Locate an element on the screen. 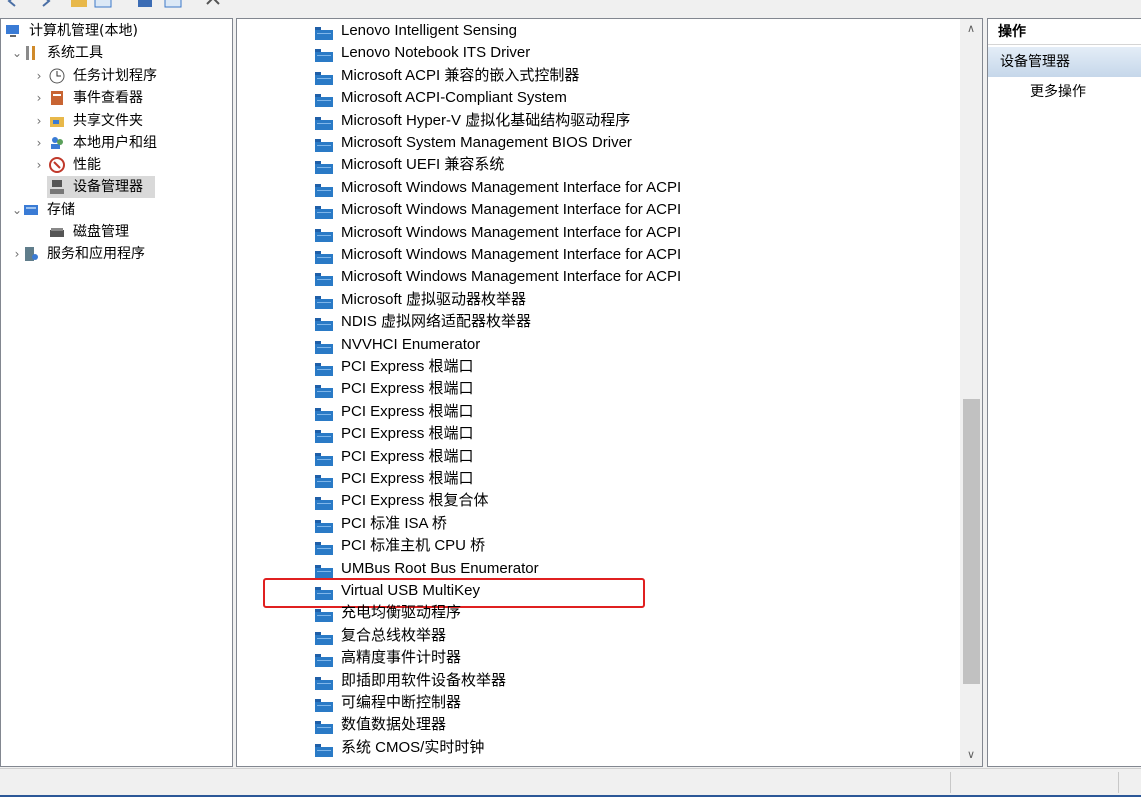 Image resolution: width=1141 pixels, height=797 pixels. device-item-label: 系统 CMOS/实时时钟 is located at coordinates (413, 747).